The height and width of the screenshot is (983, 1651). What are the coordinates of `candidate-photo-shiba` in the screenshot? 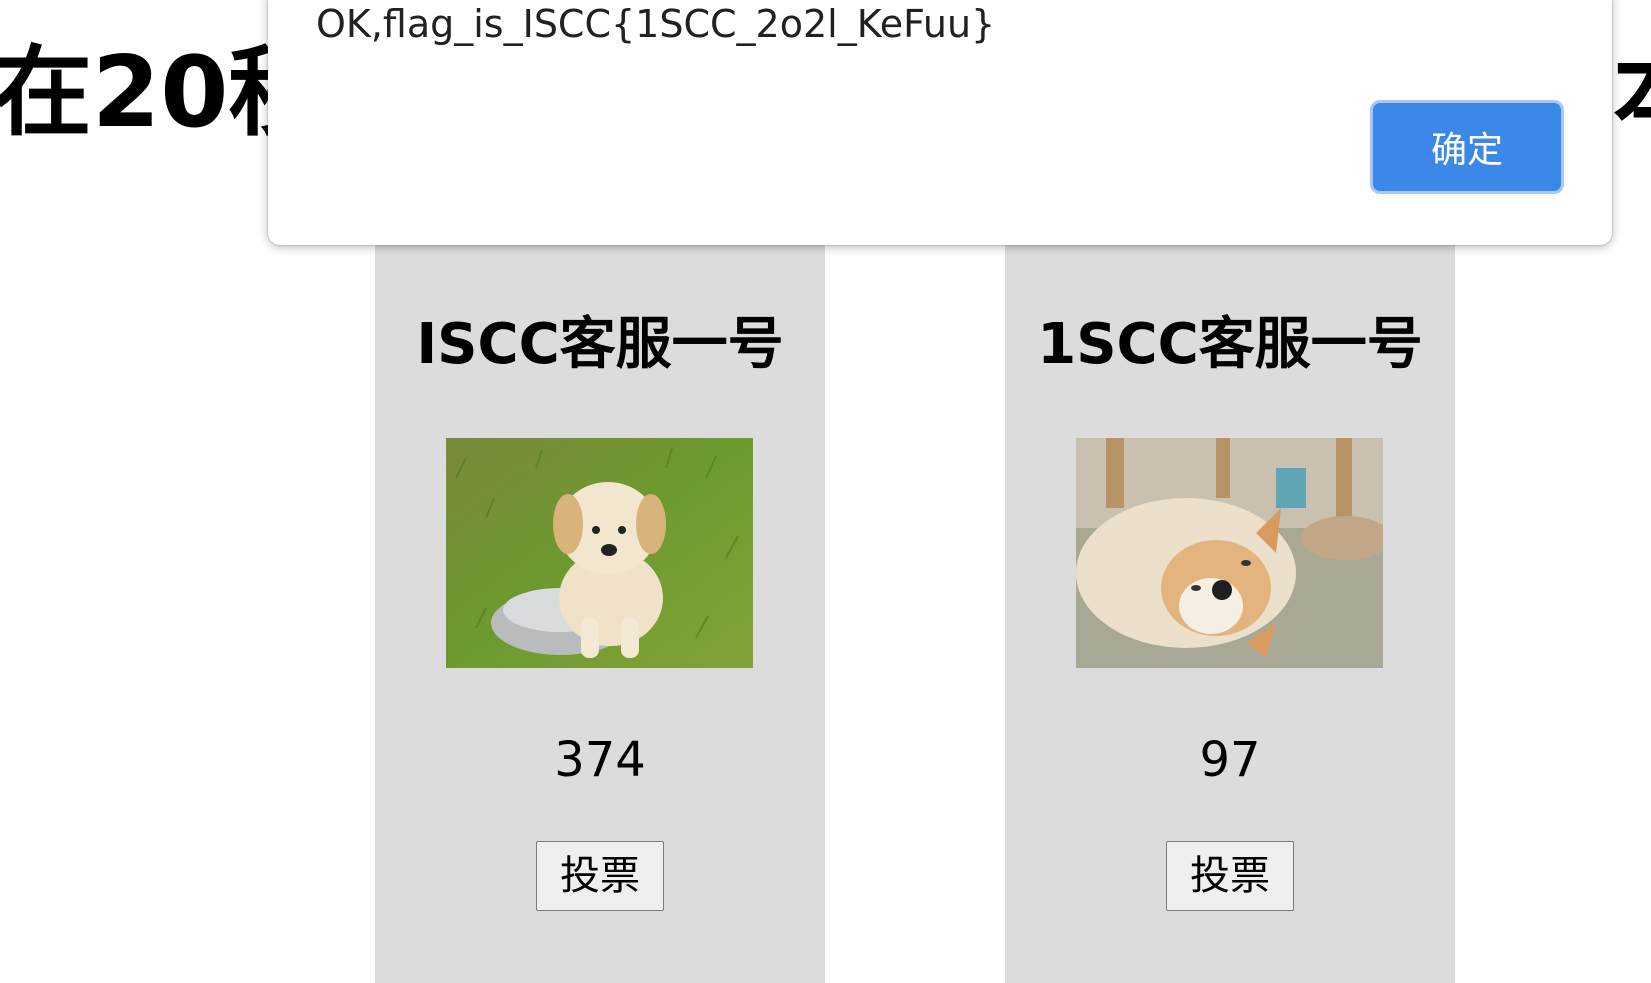 It's located at (1229, 553).